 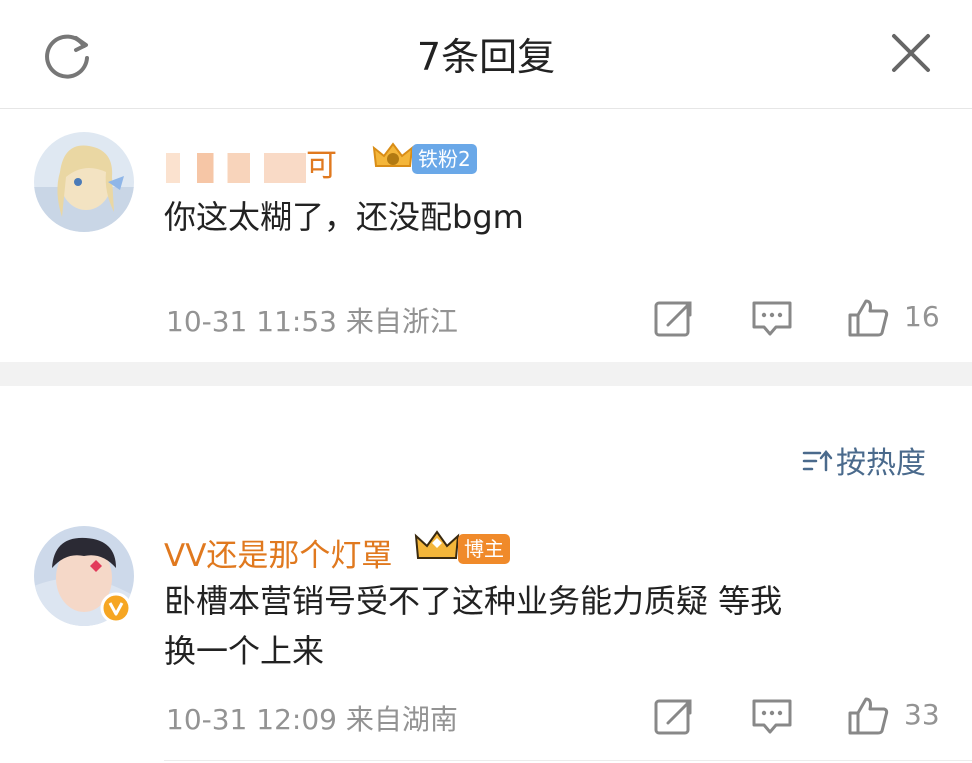 I want to click on comment-time: 10-31 11:53, so click(x=251, y=321).